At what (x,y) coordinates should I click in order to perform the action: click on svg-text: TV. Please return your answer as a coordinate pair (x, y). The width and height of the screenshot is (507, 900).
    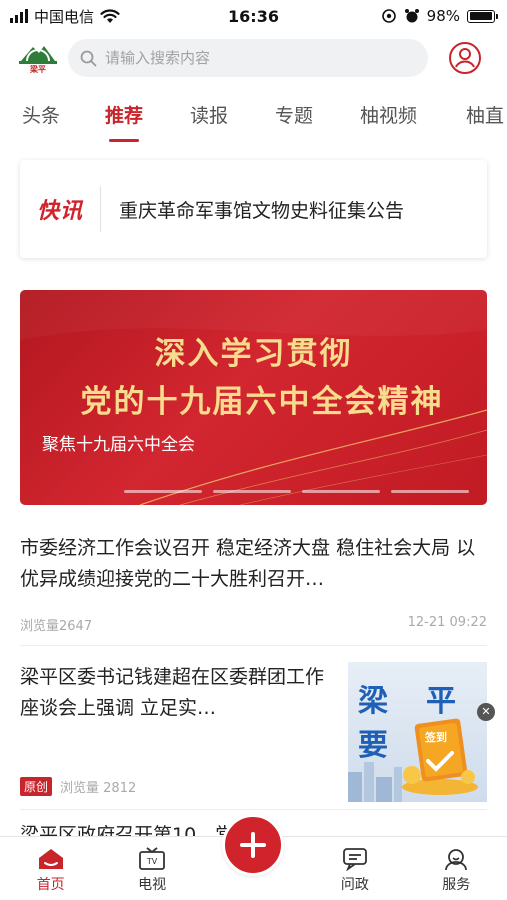
    Looking at the image, I should click on (152, 861).